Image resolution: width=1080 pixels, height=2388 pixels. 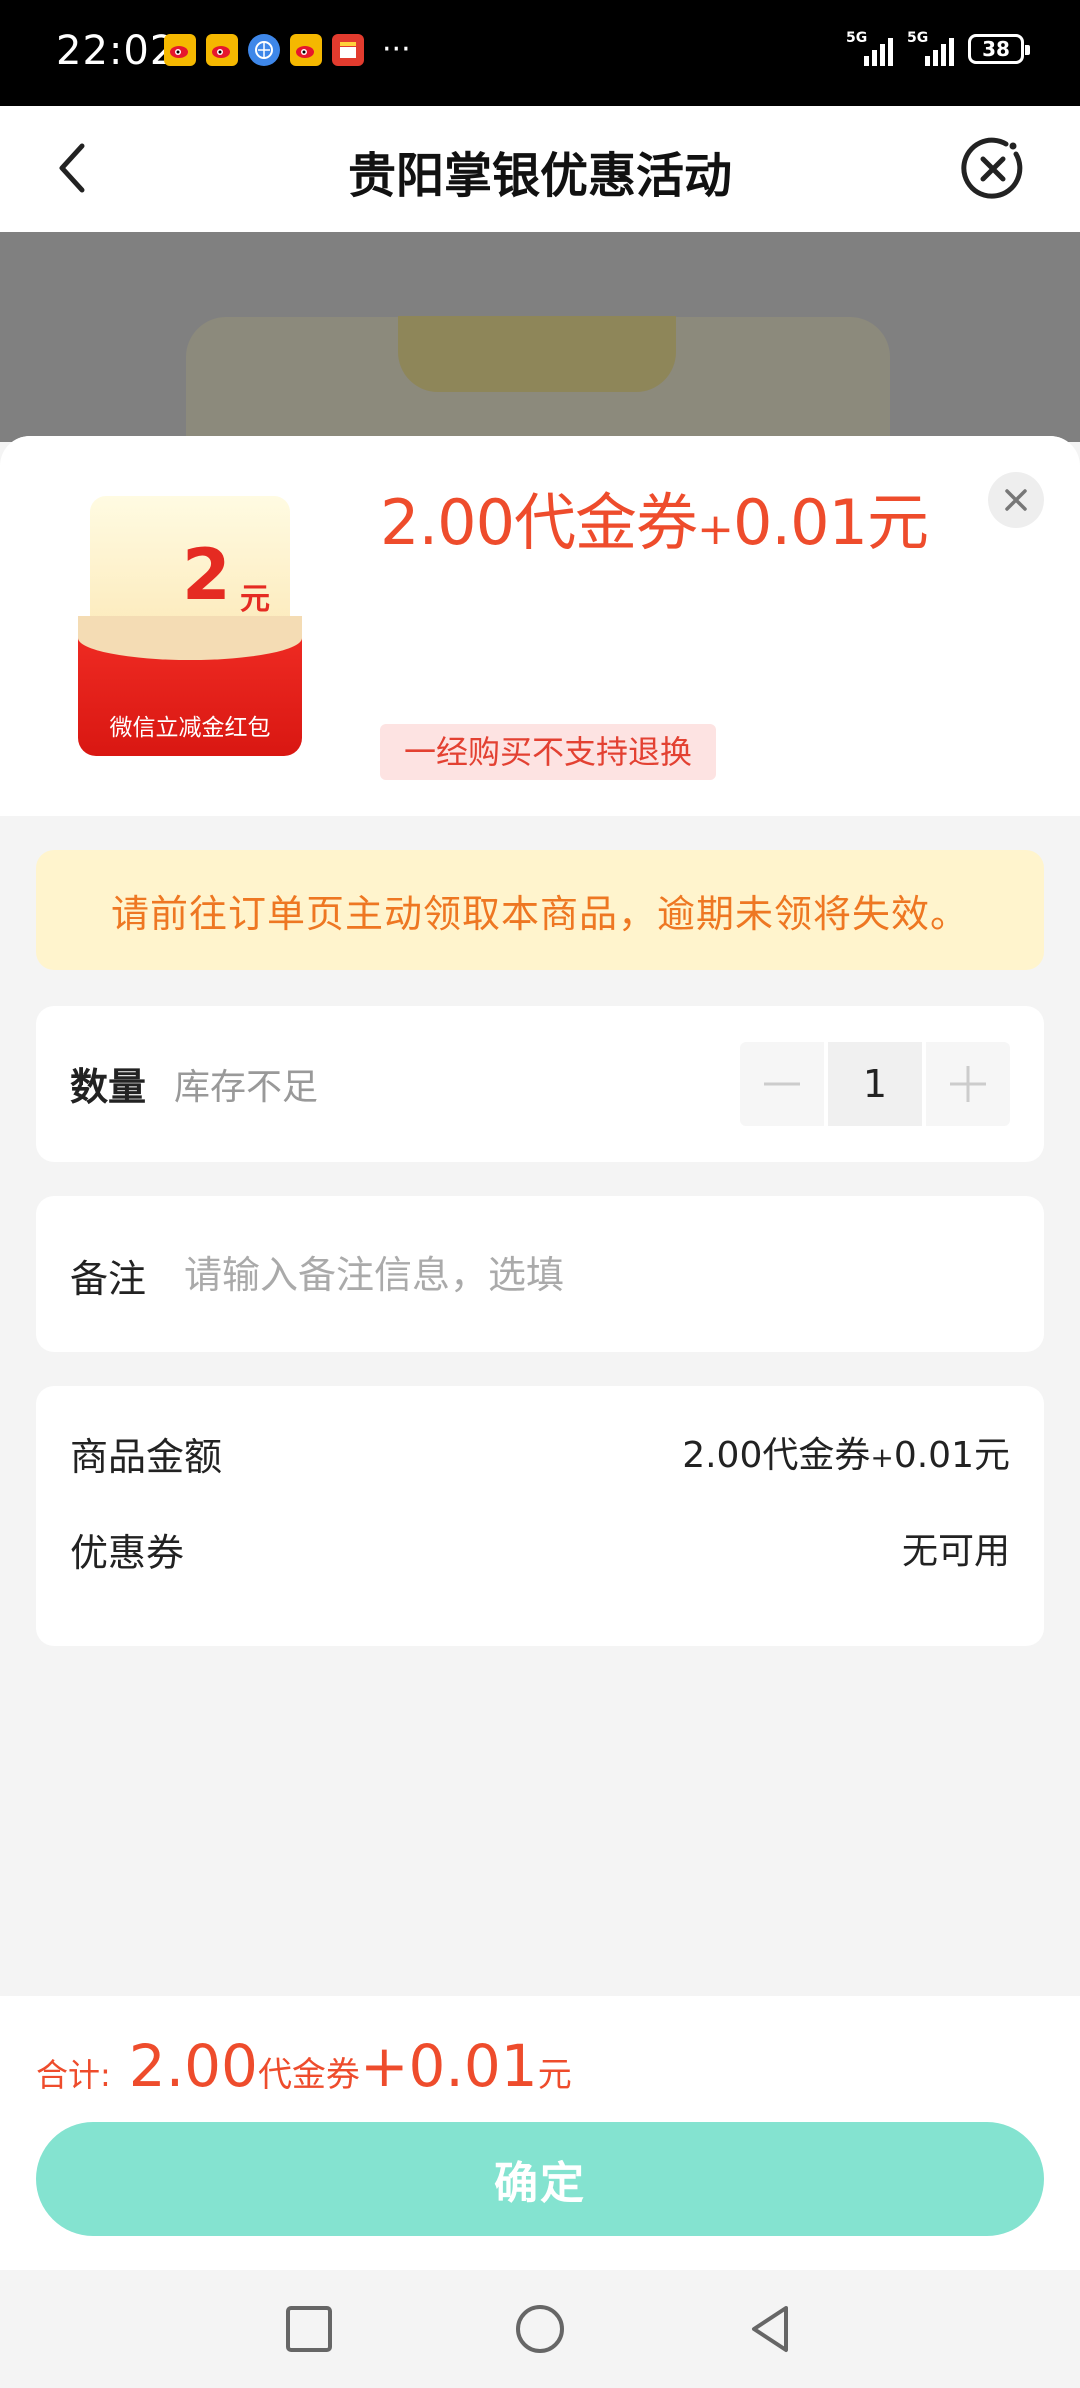 I want to click on minus-icon, so click(x=782, y=1084).